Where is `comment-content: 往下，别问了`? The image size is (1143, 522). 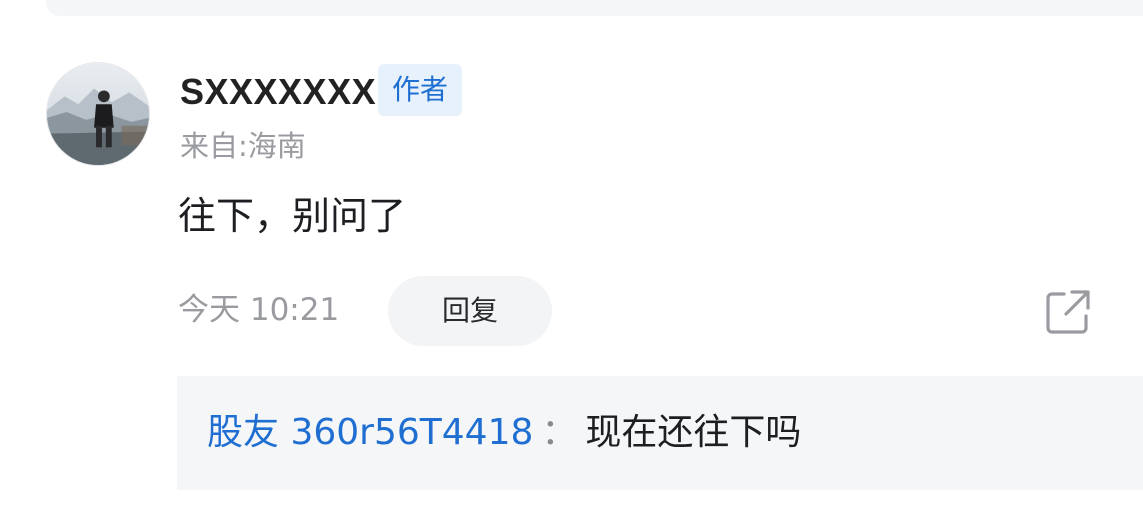
comment-content: 往下，别问了 is located at coordinates (292, 216).